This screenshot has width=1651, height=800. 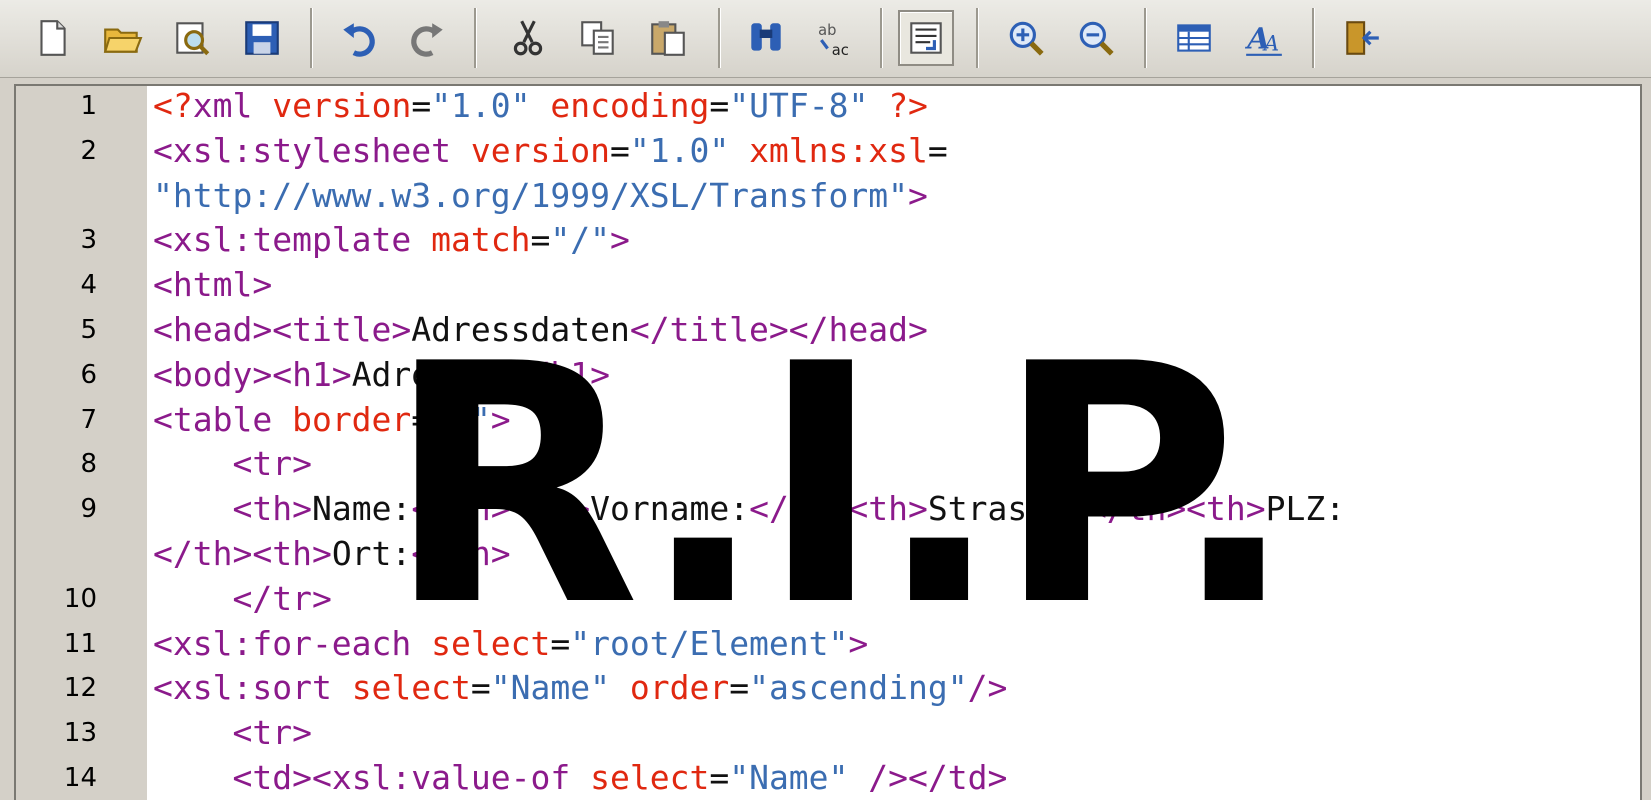 I want to click on code-line: 11 <xsl:for-each select="root/Element">, so click(x=828, y=644).